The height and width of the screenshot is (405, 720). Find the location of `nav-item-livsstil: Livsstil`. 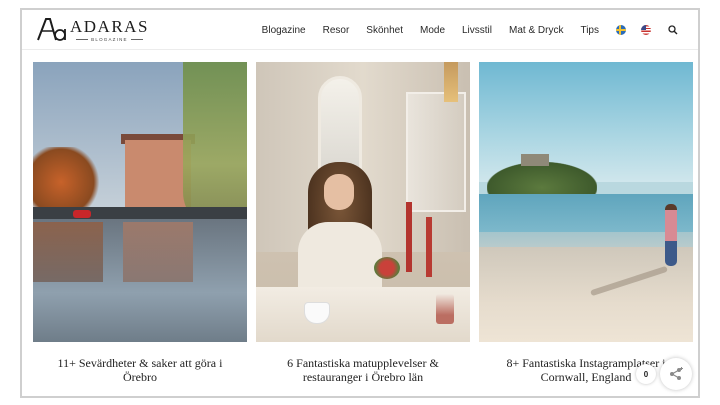

nav-item-livsstil: Livsstil is located at coordinates (477, 30).